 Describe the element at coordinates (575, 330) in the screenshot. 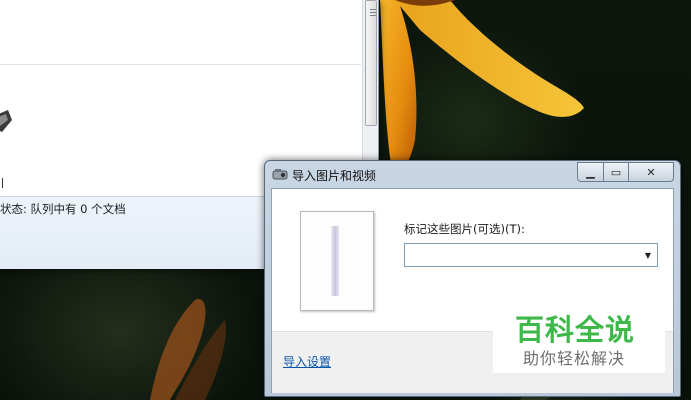

I see `watermark-title: 百科全说` at that location.